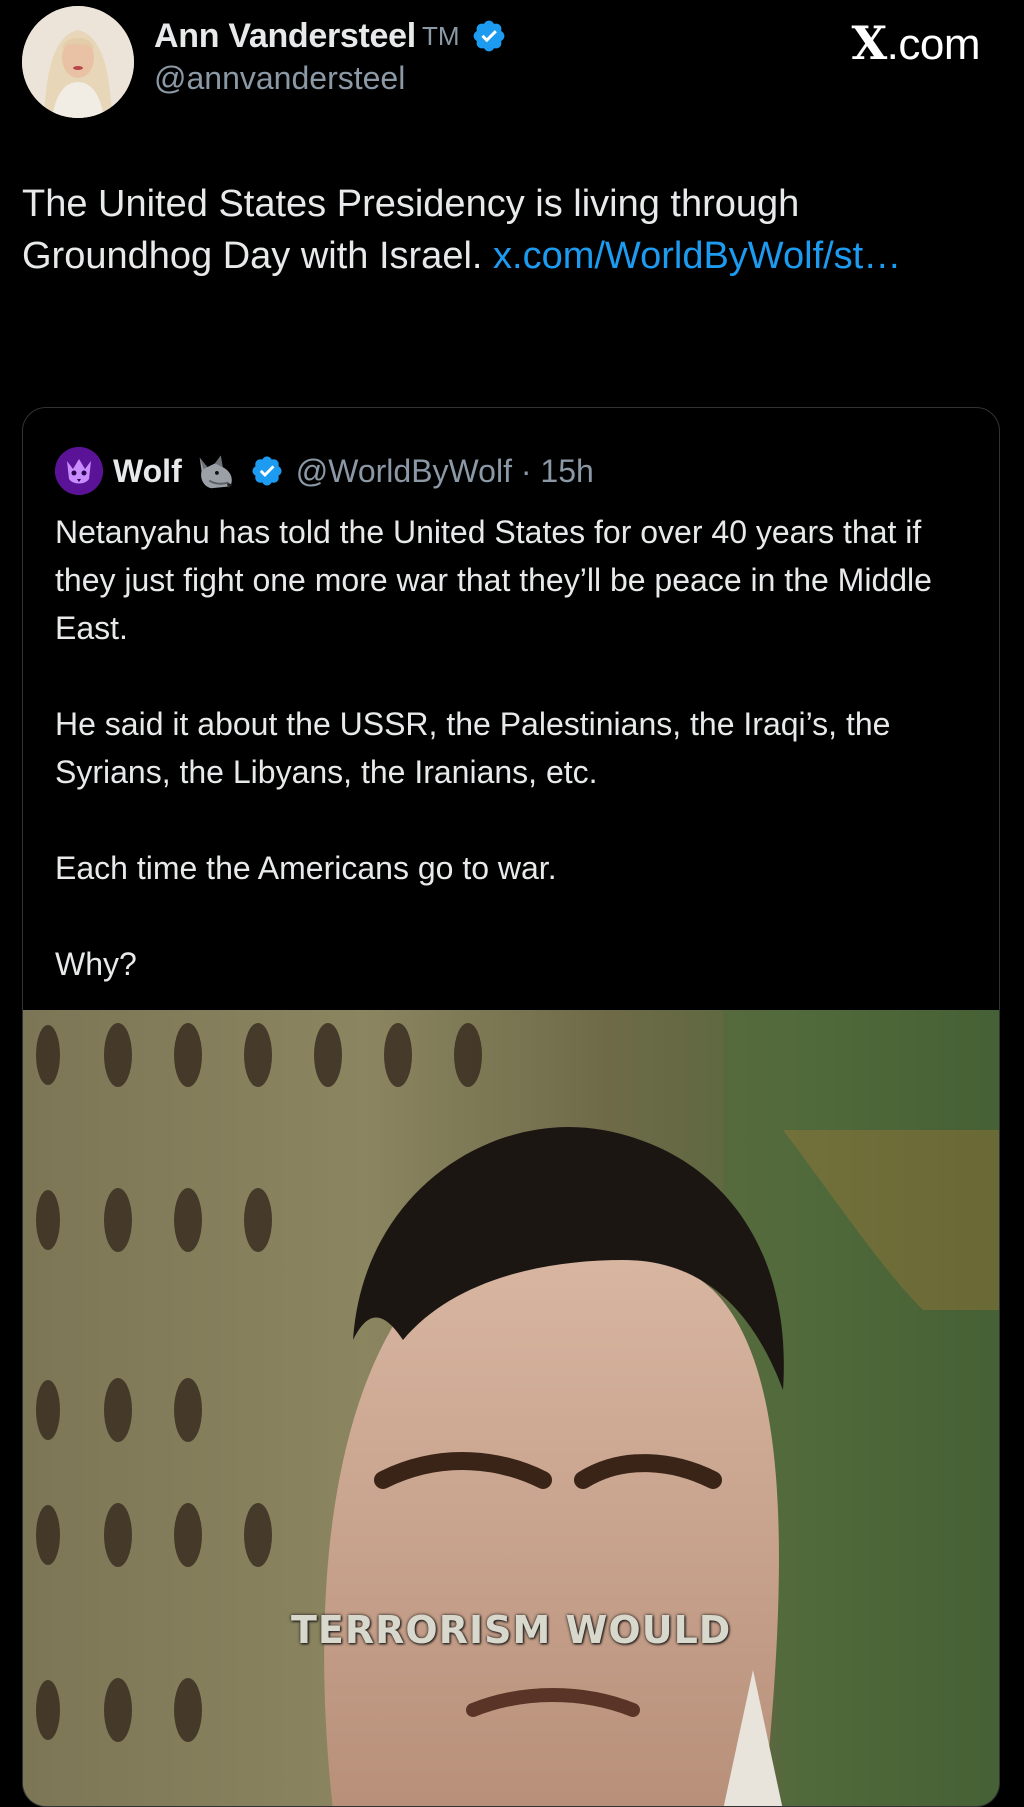 Image resolution: width=1024 pixels, height=1807 pixels. What do you see at coordinates (79, 471) in the screenshot?
I see `quoted-author-avatar` at bounding box center [79, 471].